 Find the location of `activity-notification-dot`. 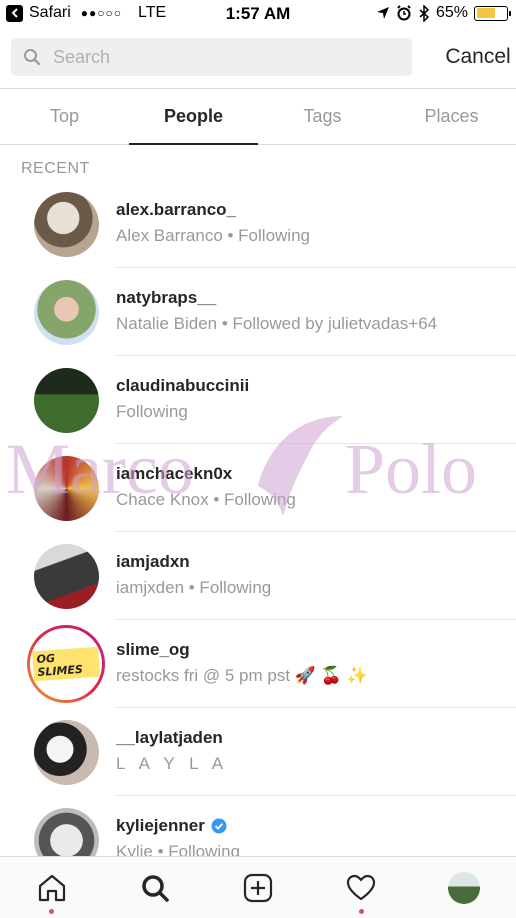

activity-notification-dot is located at coordinates (361, 911).